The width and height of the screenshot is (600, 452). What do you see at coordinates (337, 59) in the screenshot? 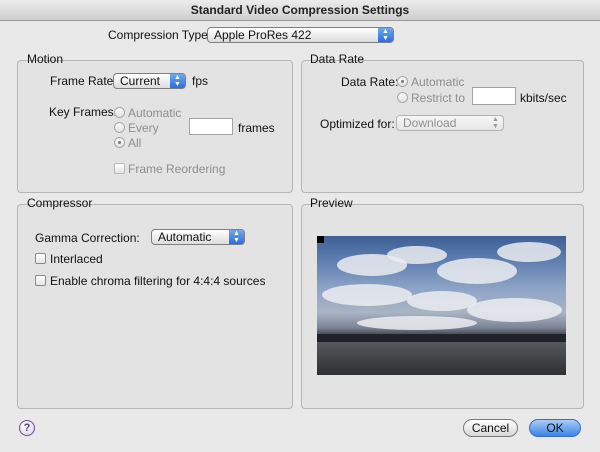
I see `data-rate-group-title: Data Rate` at bounding box center [337, 59].